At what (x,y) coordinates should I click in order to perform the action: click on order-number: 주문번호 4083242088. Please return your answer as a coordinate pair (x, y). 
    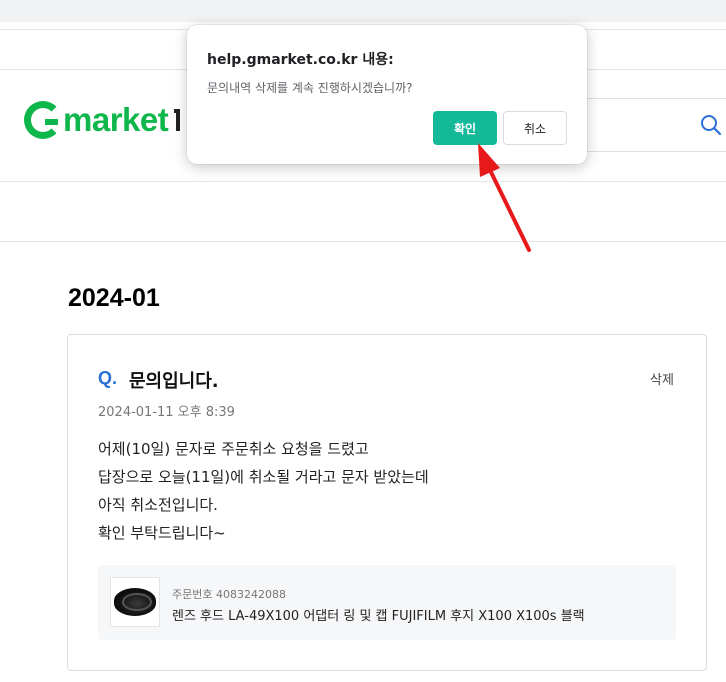
    Looking at the image, I should click on (229, 594).